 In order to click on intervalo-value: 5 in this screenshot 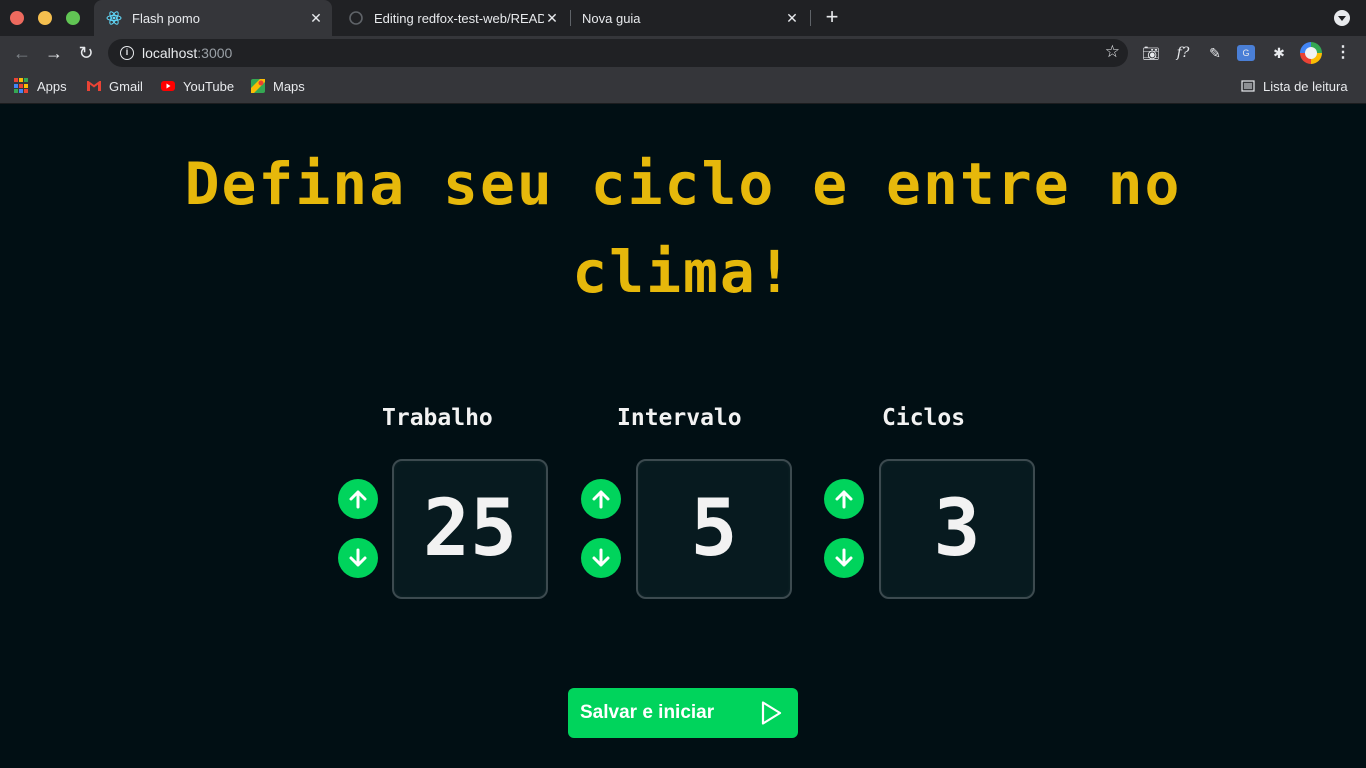, I will do `click(714, 529)`.